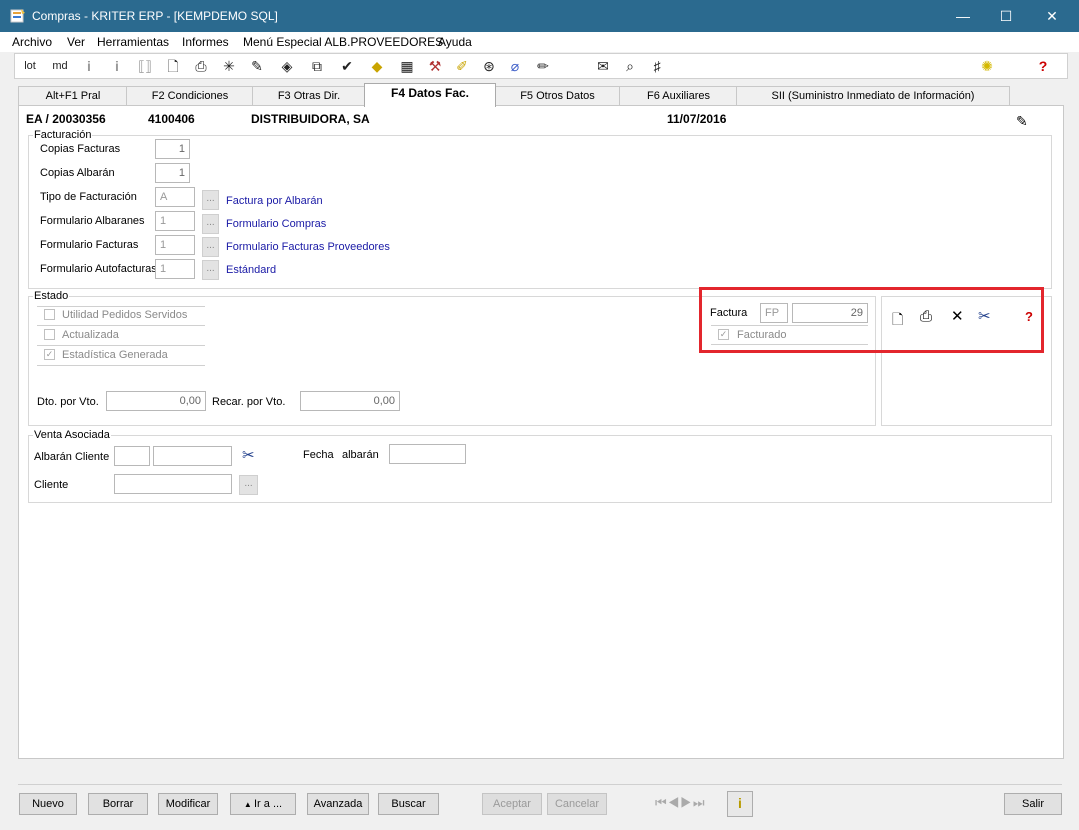 The height and width of the screenshot is (830, 1079). Describe the element at coordinates (377, 66) in the screenshot. I see `warning-icon: ◆` at that location.